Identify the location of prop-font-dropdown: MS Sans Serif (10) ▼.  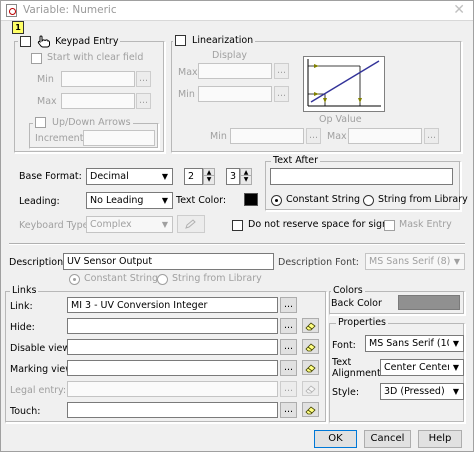
(414, 343).